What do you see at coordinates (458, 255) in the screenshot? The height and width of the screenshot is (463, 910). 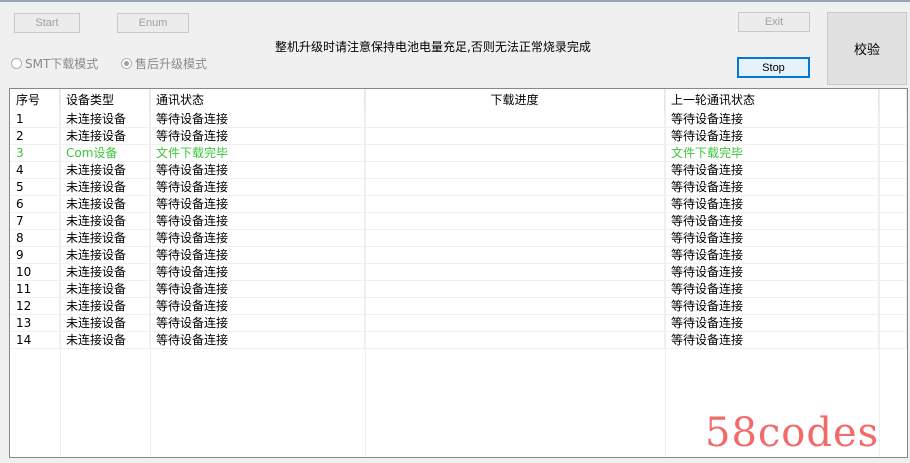 I see `table-row: 9 未连接设备 等待设备连接 等待设备连接` at bounding box center [458, 255].